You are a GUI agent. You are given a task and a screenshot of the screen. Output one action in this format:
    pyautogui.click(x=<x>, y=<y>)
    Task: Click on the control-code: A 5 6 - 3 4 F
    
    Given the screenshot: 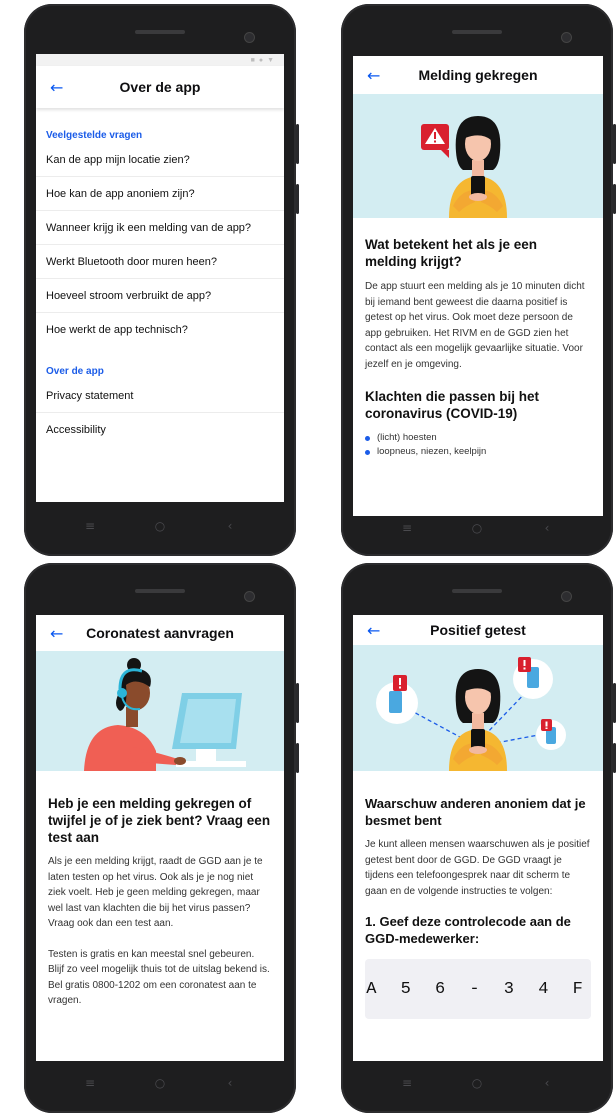 What is the action you would take?
    pyautogui.click(x=478, y=989)
    